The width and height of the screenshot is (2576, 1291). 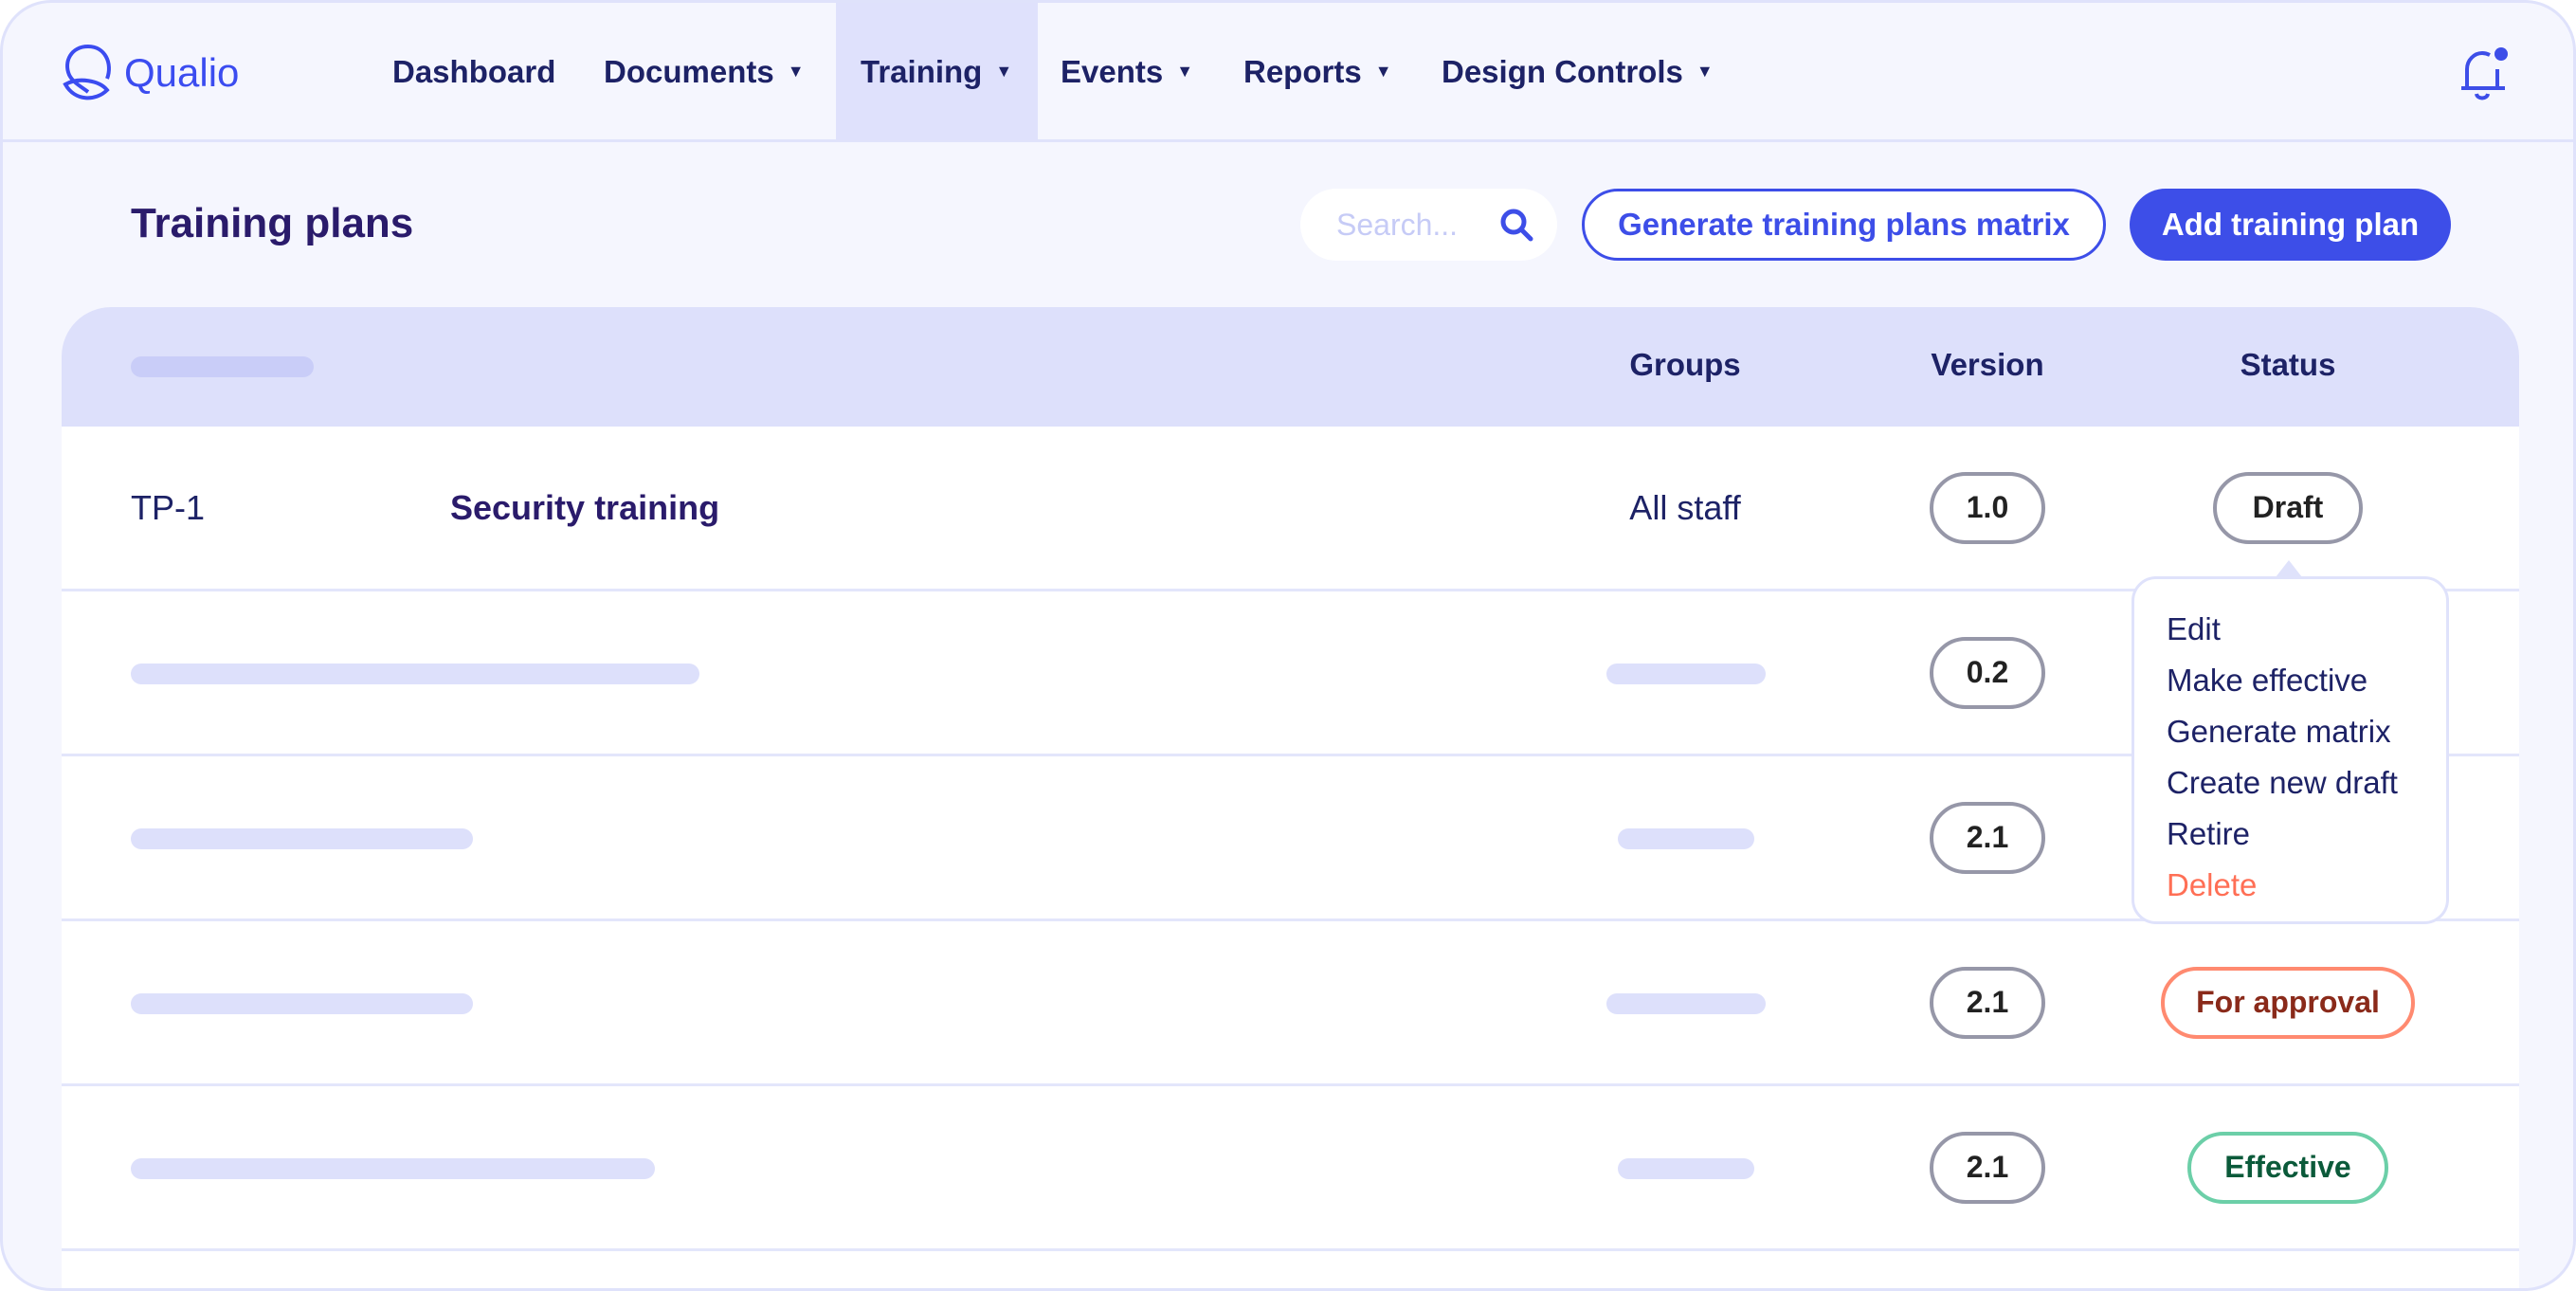 I want to click on generate-matrix-button: Generate training plans matrix, so click(x=1844, y=225).